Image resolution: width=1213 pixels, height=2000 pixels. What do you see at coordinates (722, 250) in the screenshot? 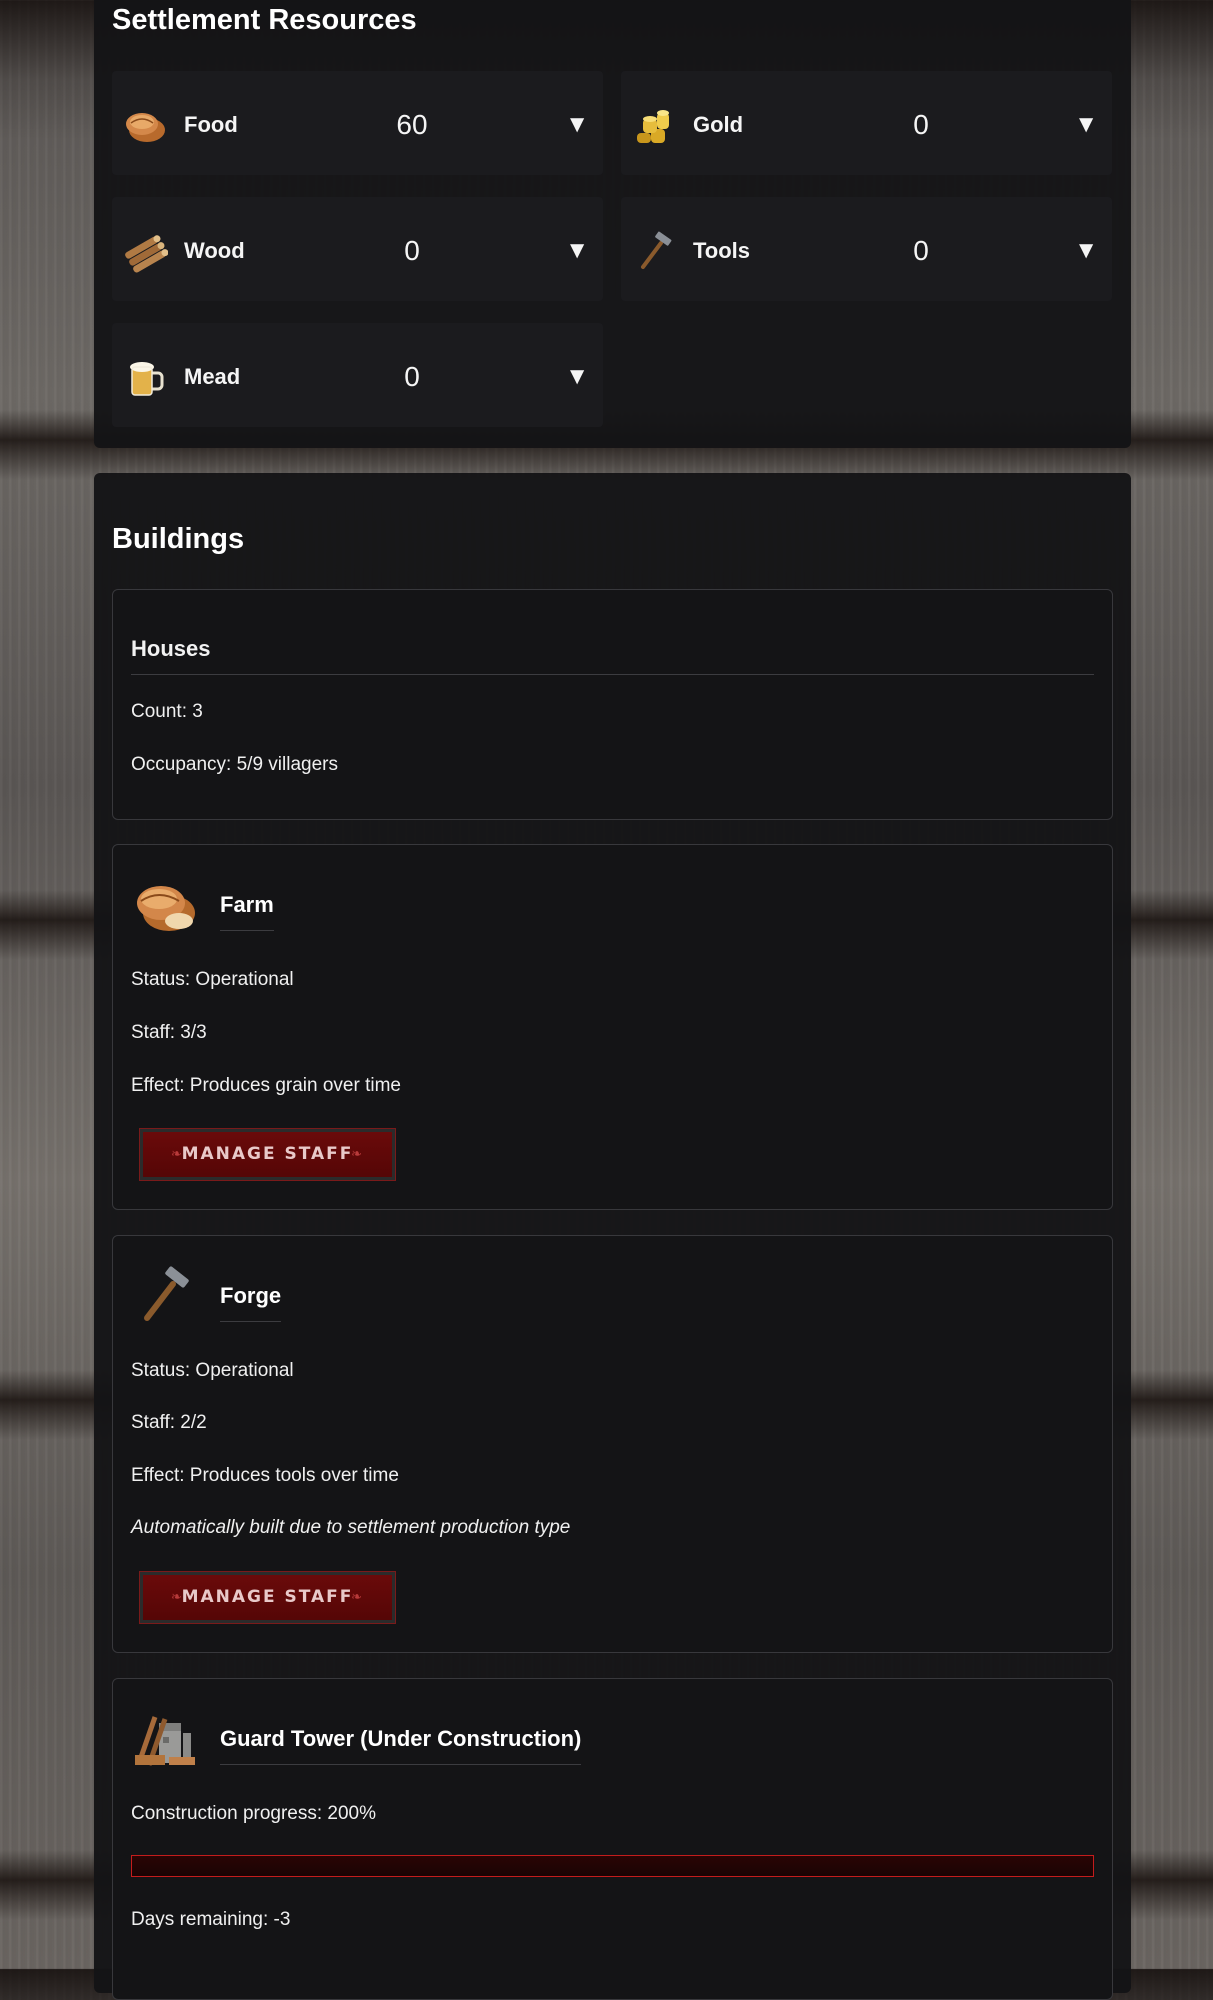
I see `resource-name: Tools` at bounding box center [722, 250].